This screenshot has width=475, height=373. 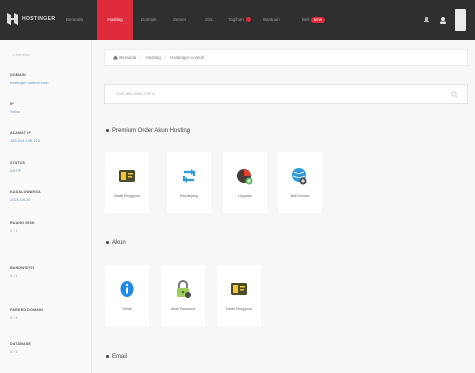 What do you see at coordinates (426, 20) in the screenshot?
I see `bell-icon` at bounding box center [426, 20].